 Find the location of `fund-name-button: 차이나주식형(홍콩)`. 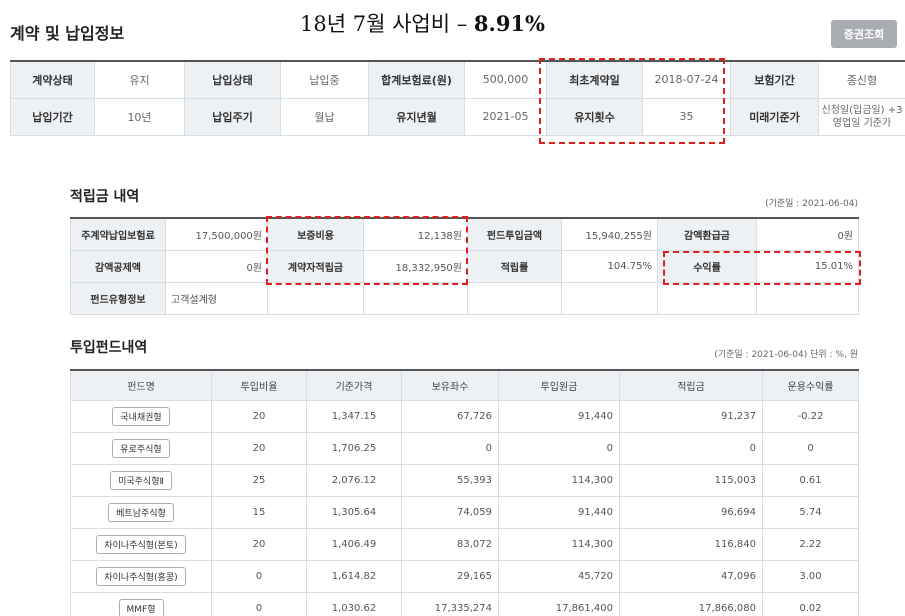

fund-name-button: 차이나주식형(홍콩) is located at coordinates (141, 576).